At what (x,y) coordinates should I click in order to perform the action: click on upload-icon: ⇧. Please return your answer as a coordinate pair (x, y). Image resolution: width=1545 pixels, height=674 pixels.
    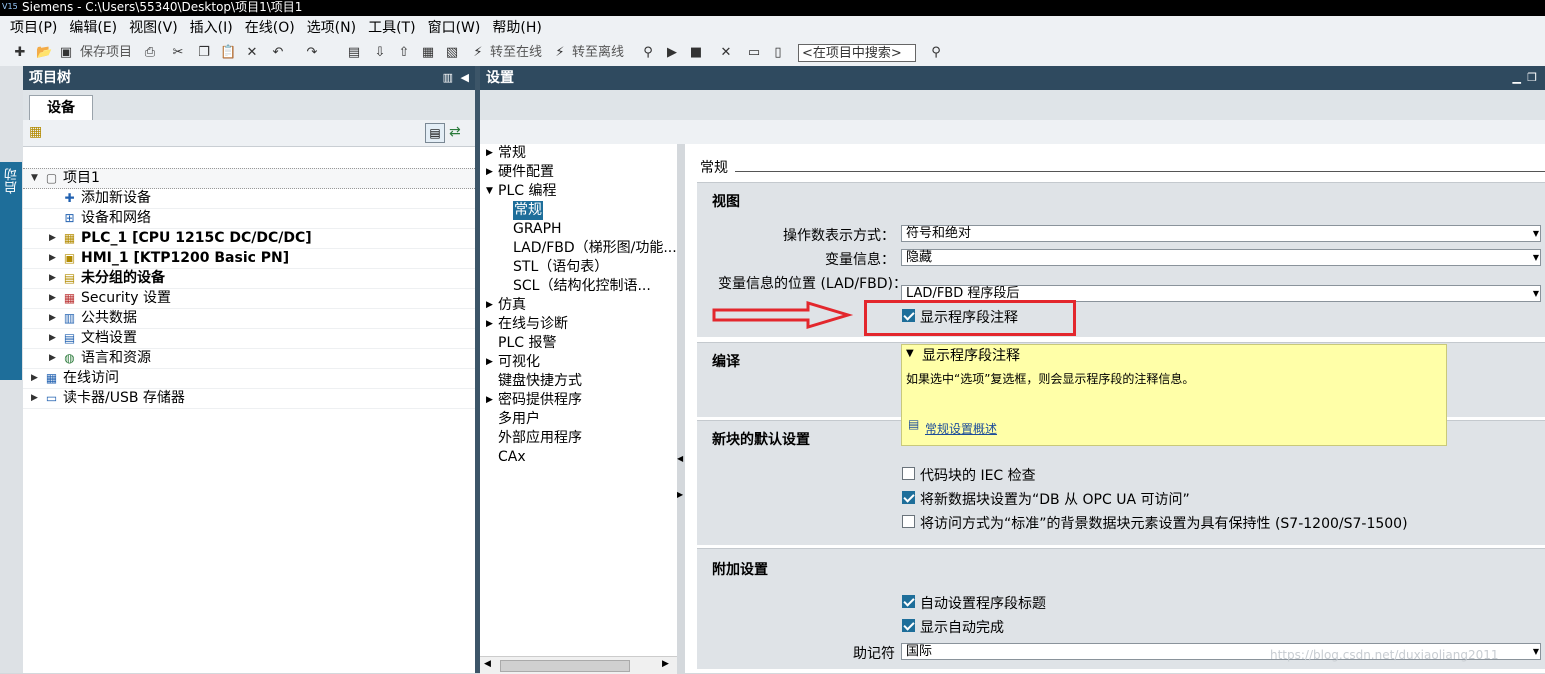
    Looking at the image, I should click on (404, 53).